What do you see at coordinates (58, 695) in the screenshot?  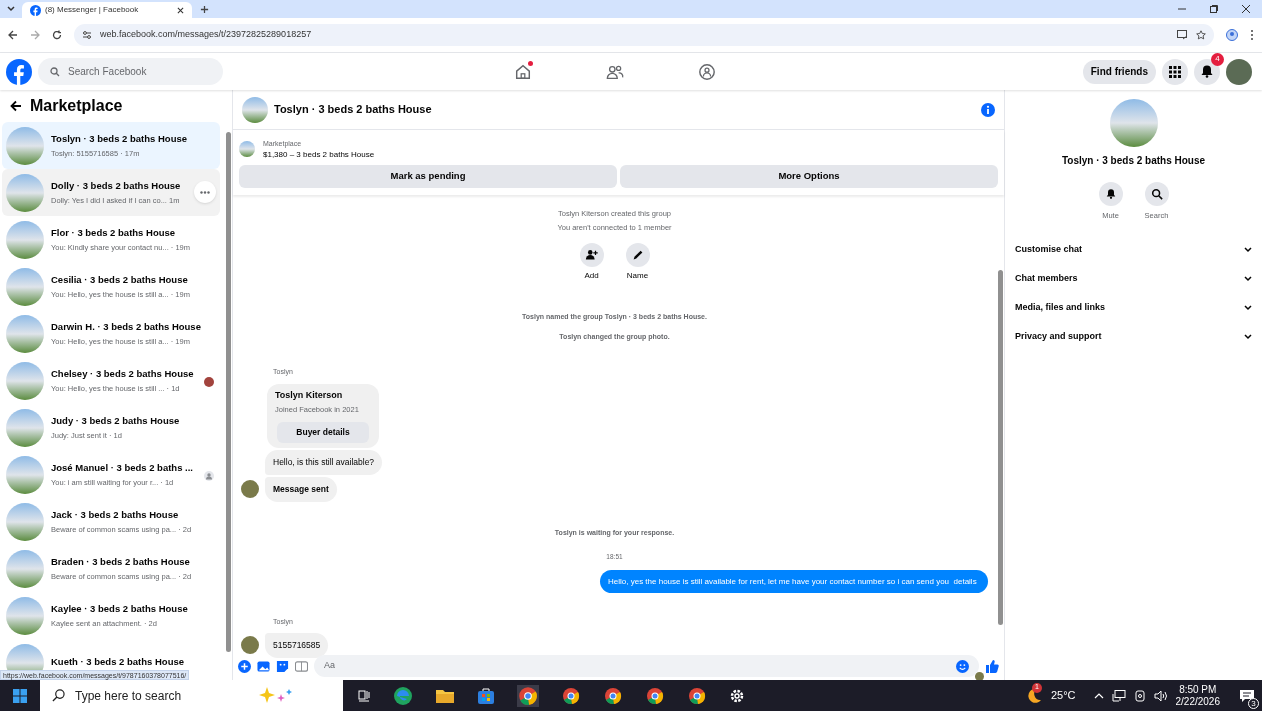 I see `search-icon` at bounding box center [58, 695].